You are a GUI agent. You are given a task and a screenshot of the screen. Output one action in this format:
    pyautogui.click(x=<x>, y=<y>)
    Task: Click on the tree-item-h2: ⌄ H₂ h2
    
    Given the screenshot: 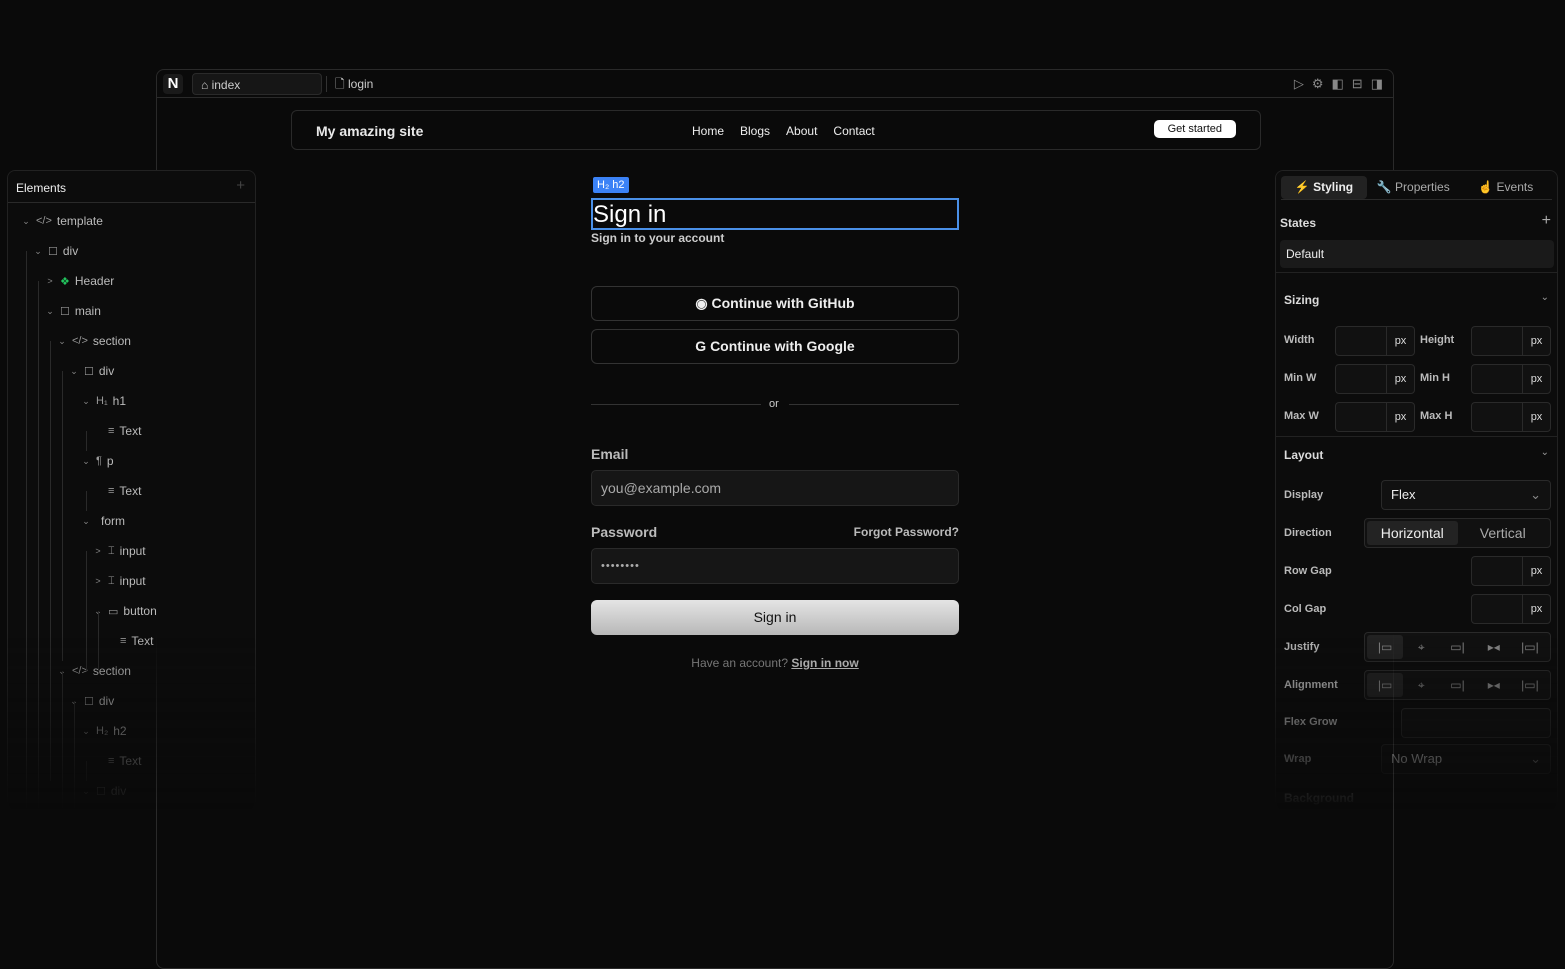 What is the action you would take?
    pyautogui.click(x=103, y=731)
    